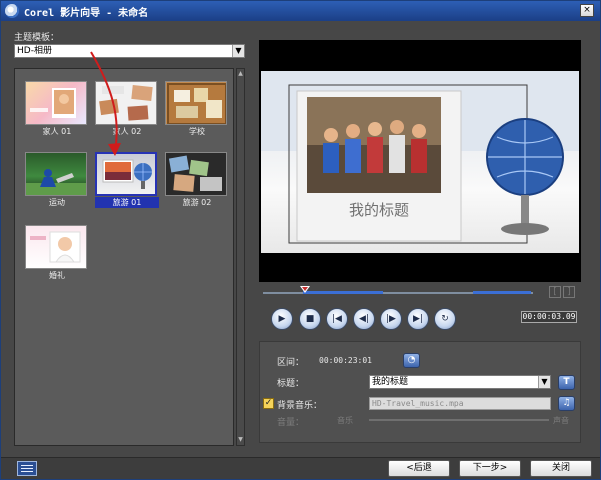 The image size is (601, 480). What do you see at coordinates (197, 202) in the screenshot?
I see `template-label: 旅游 02` at bounding box center [197, 202].